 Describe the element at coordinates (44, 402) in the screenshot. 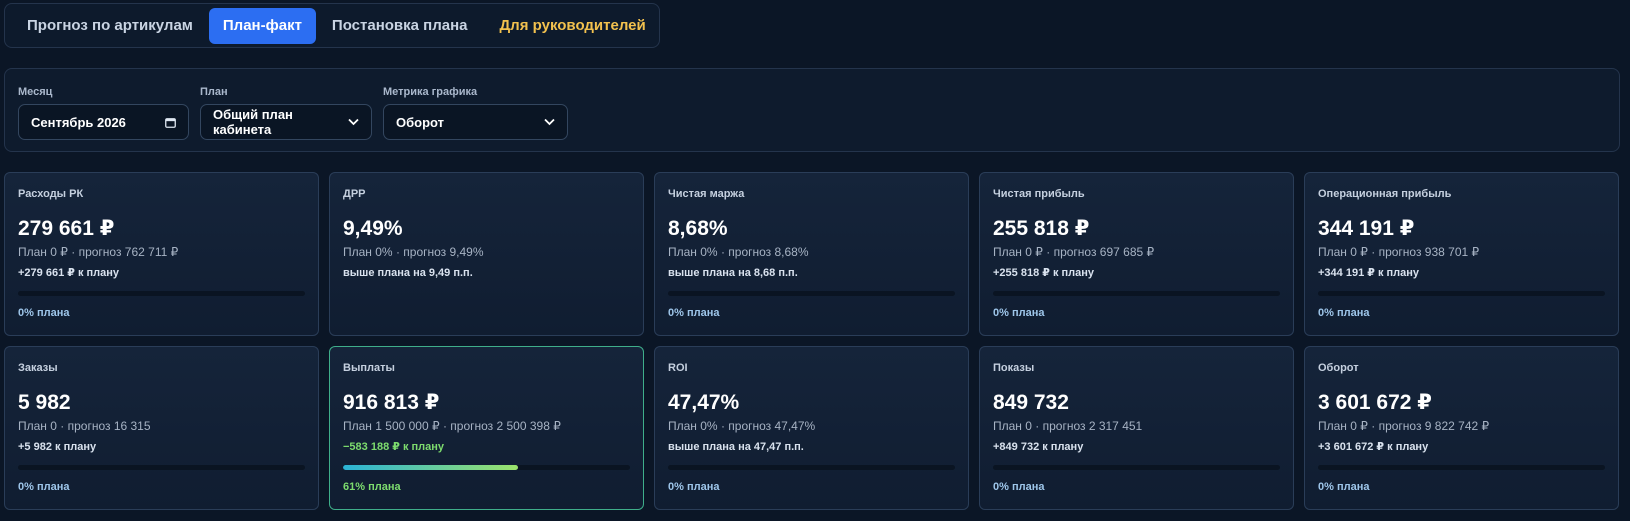

I see `kpi-card-value: 5 982` at that location.